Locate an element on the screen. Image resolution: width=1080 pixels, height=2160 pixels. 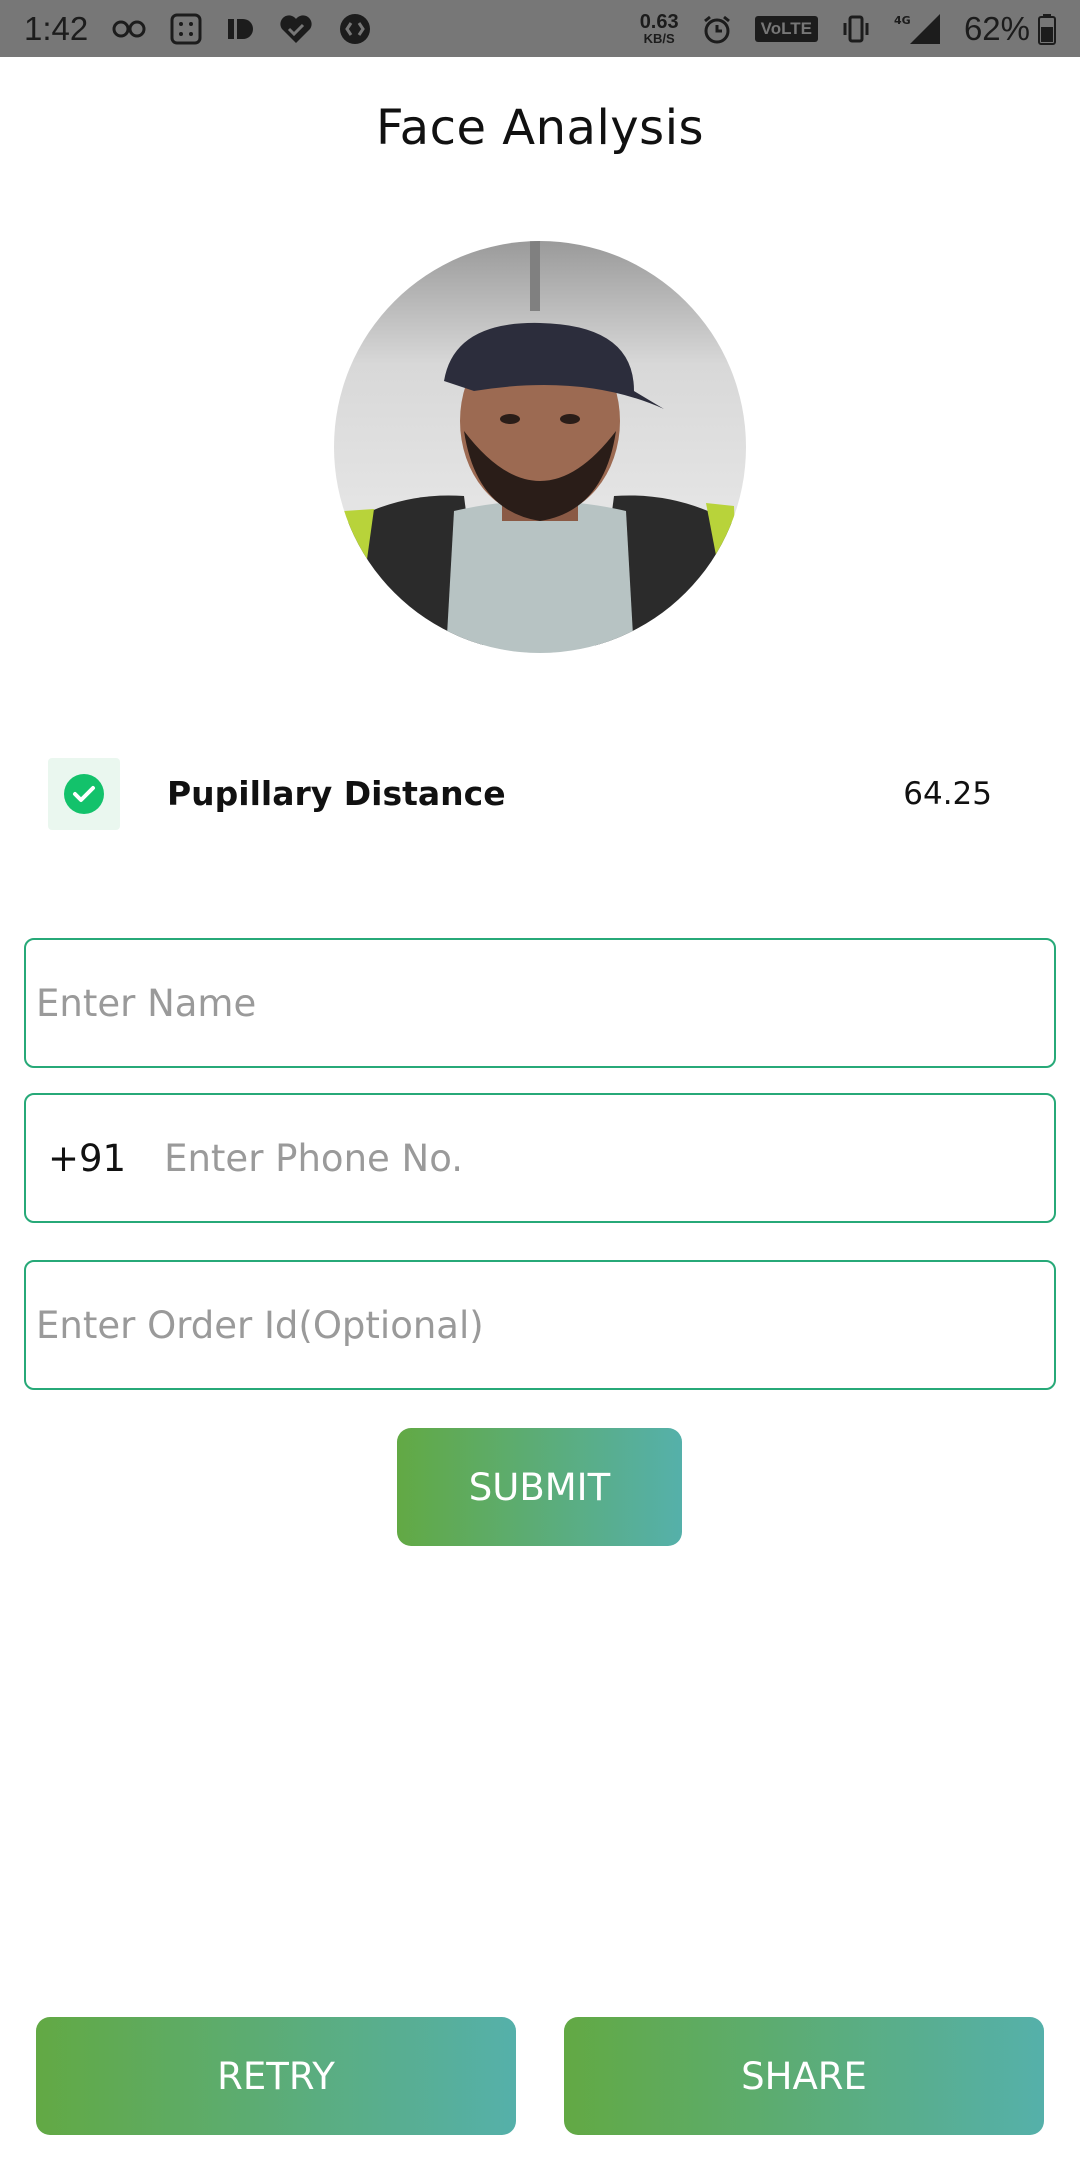
country-code: +91 is located at coordinates (87, 1158).